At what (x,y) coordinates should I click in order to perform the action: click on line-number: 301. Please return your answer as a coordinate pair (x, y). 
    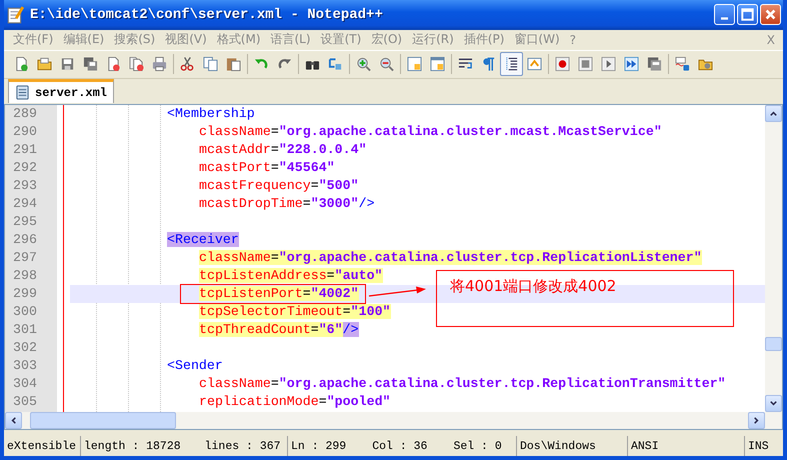
    Looking at the image, I should click on (25, 330).